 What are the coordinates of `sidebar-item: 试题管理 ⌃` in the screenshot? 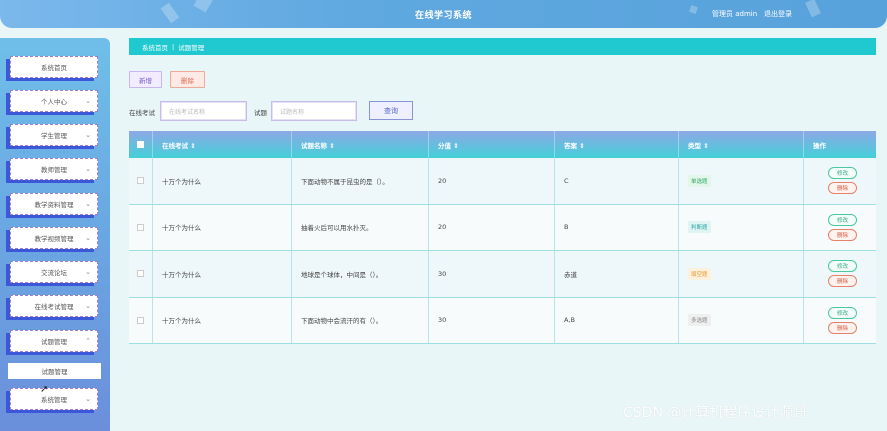 It's located at (54, 341).